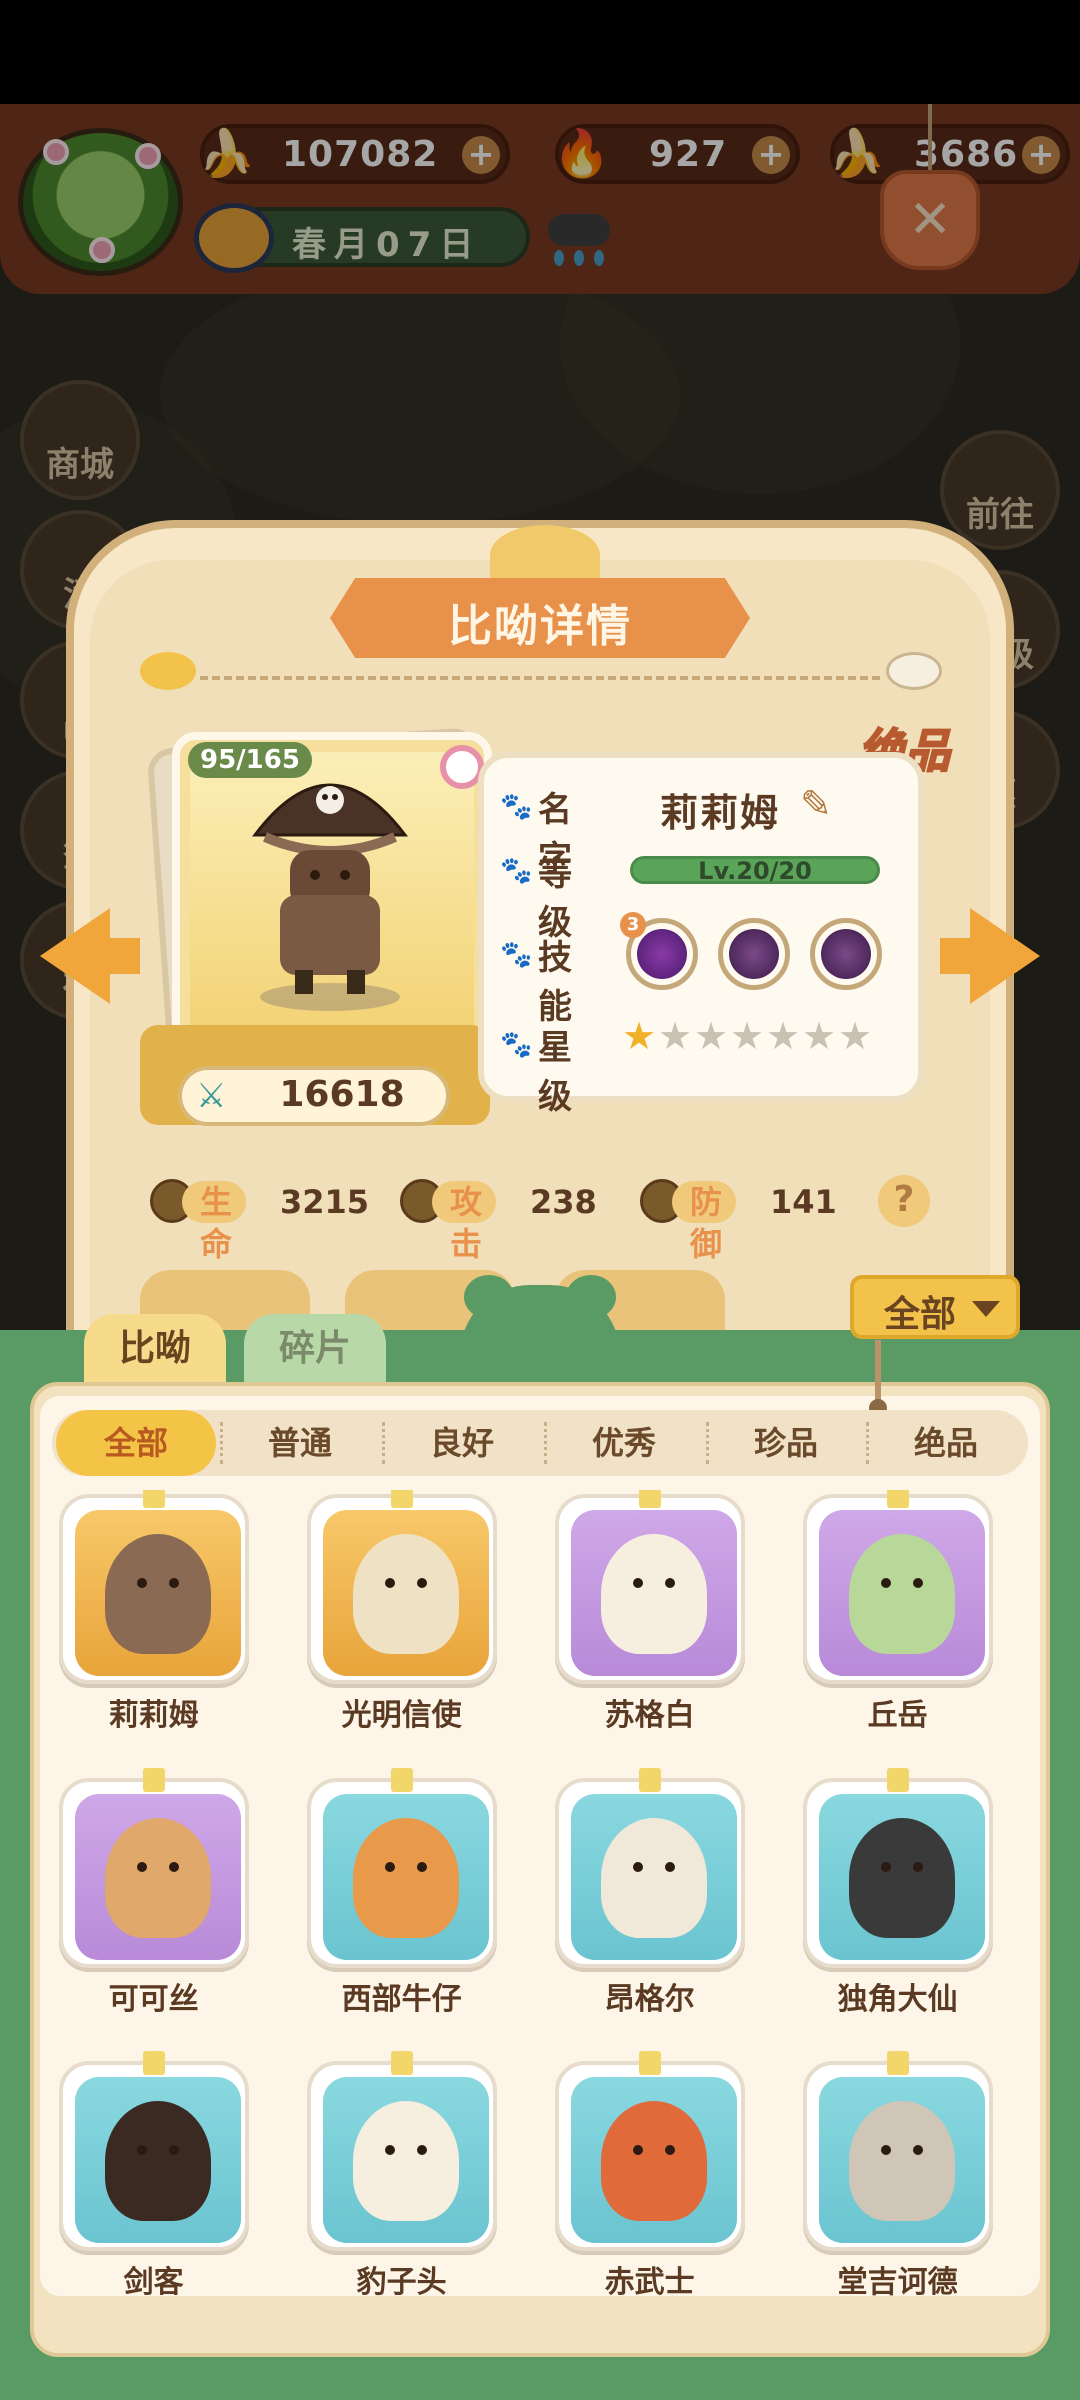  What do you see at coordinates (897, 1999) in the screenshot?
I see `character-slot-name: 独角大仙` at bounding box center [897, 1999].